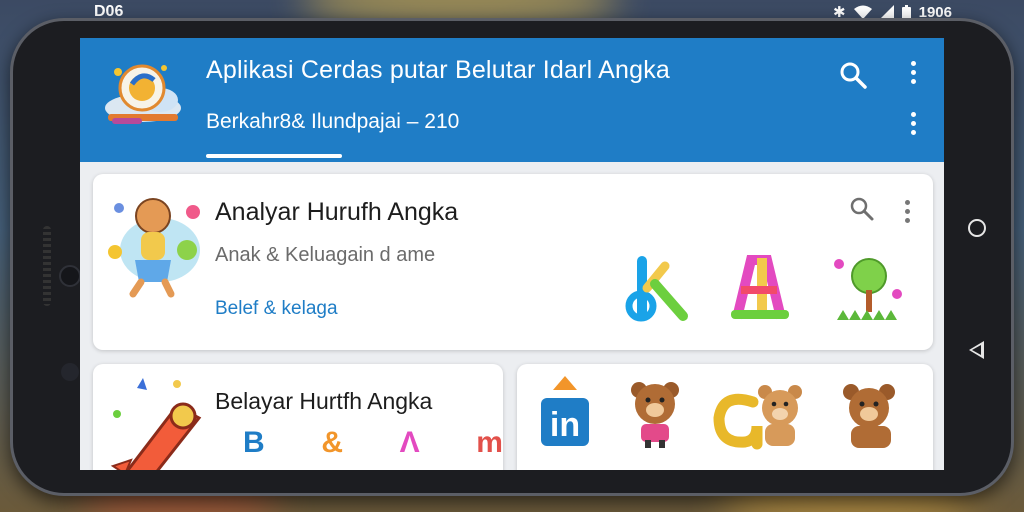  I want to click on card-subtitle: Anak & Keluagain d ame, so click(325, 255).